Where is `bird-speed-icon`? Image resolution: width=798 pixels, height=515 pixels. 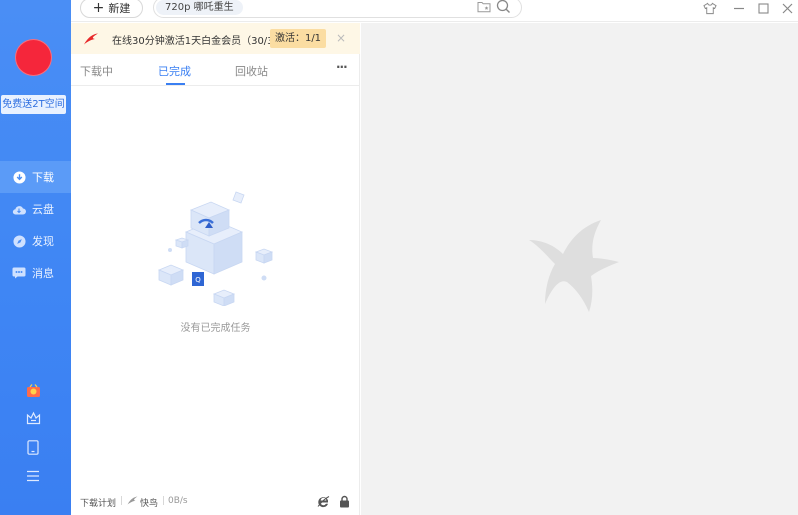 bird-speed-icon is located at coordinates (132, 502).